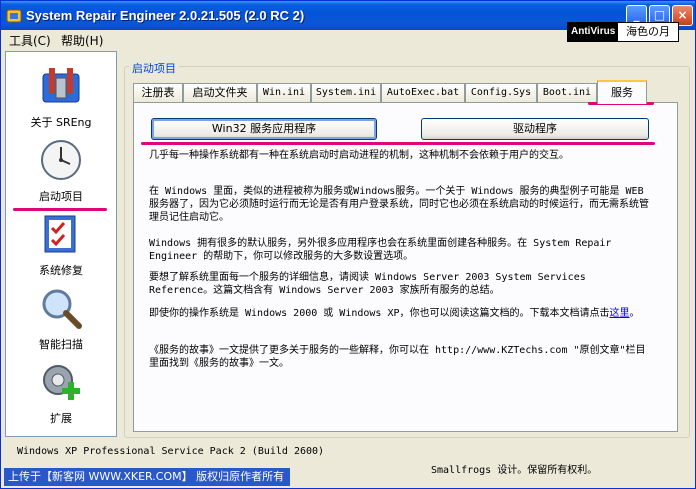  What do you see at coordinates (60, 234) in the screenshot?
I see `checklist-icon` at bounding box center [60, 234].